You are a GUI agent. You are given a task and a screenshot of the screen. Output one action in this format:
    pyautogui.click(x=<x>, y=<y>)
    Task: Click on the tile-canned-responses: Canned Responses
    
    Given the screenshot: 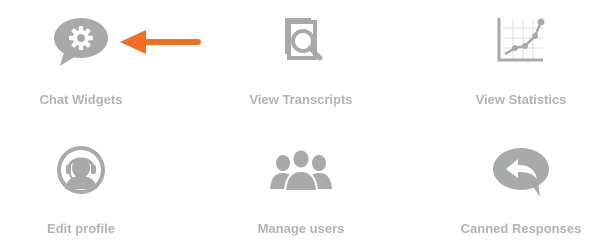 What is the action you would take?
    pyautogui.click(x=518, y=190)
    